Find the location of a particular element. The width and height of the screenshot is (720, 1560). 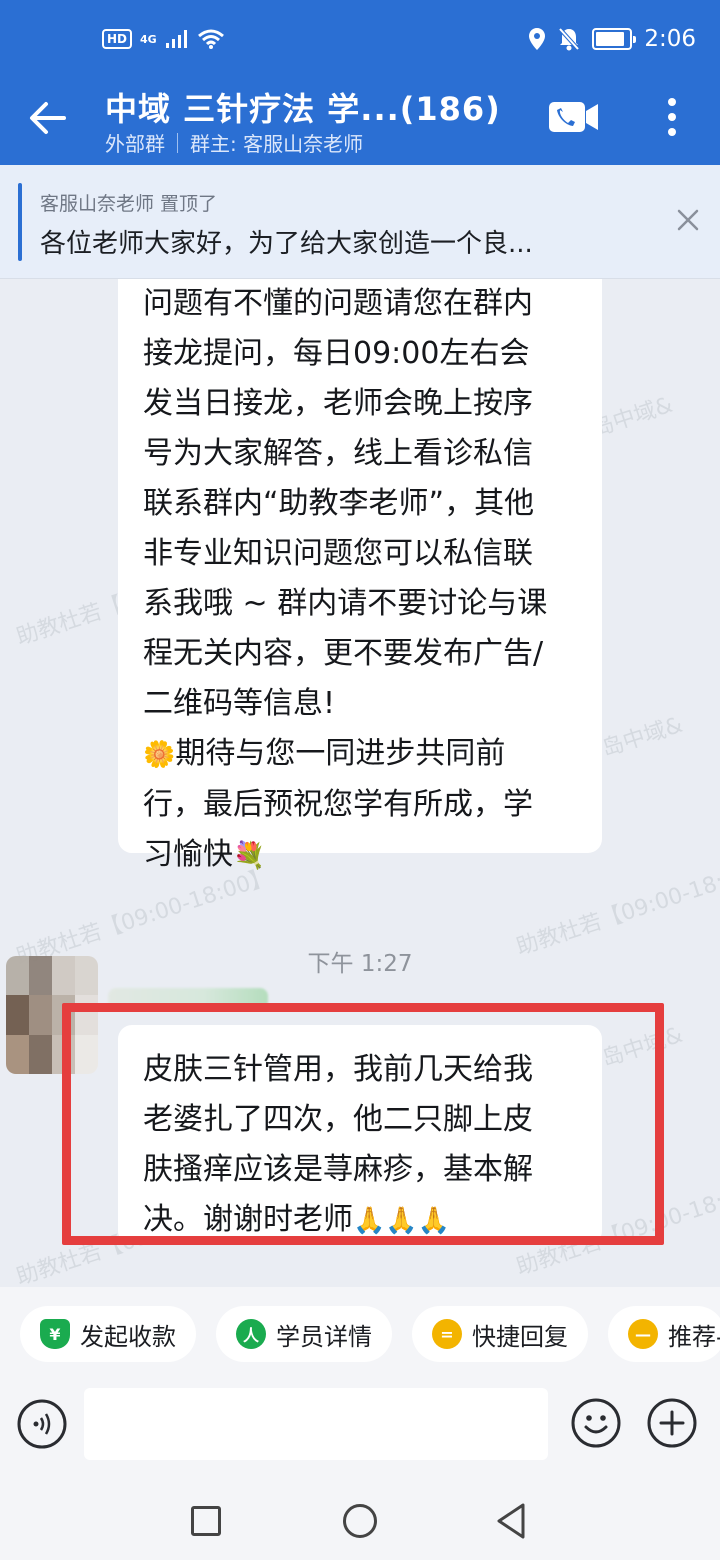

group-type-label: 外部群 is located at coordinates (135, 144).